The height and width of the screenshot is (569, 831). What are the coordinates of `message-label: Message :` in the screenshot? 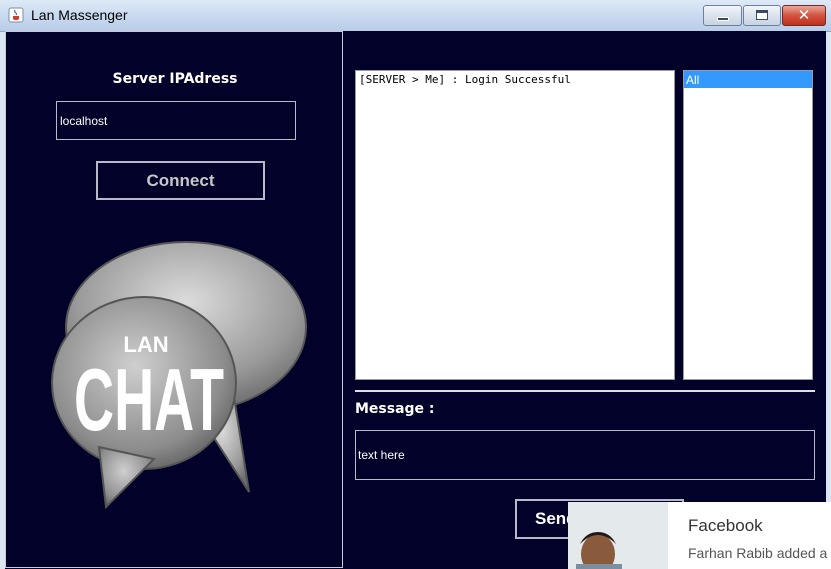 It's located at (395, 409).